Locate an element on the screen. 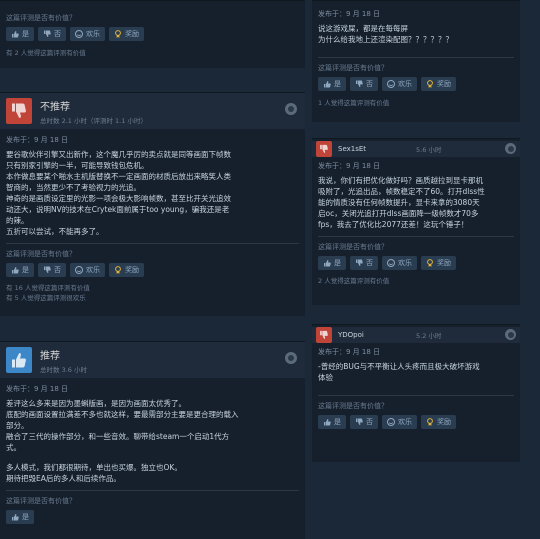  review-body: -曾经的BUG与不平衡让人头疼而且极大破坏游戏 体验 is located at coordinates (399, 372).